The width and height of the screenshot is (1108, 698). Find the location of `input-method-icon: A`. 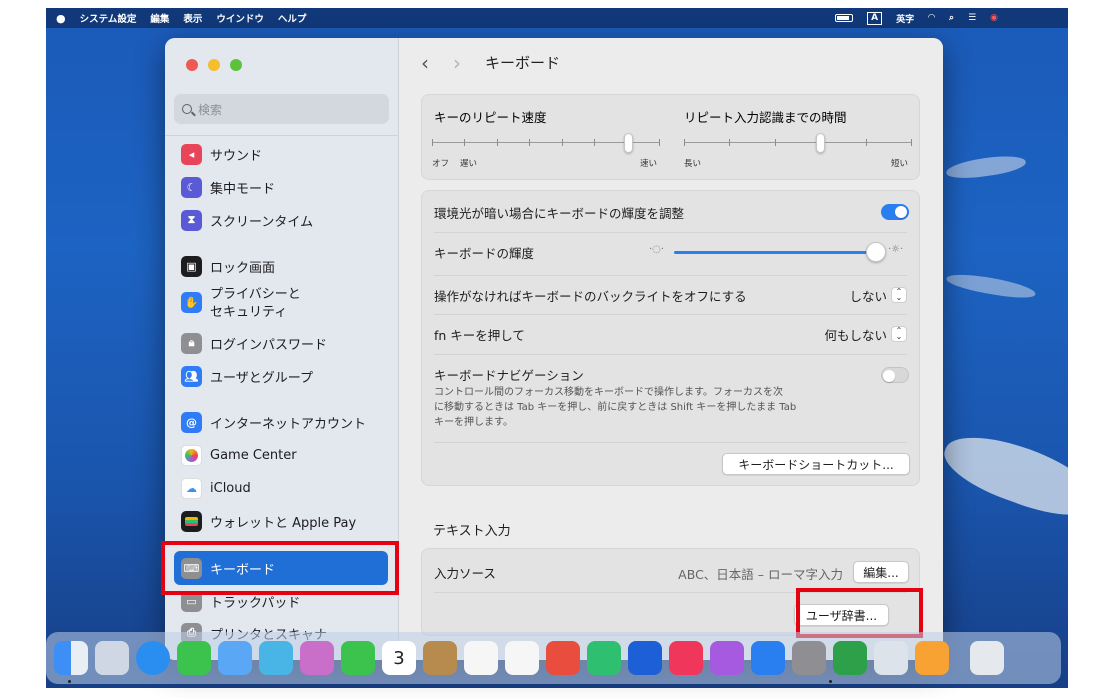

input-method-icon: A is located at coordinates (875, 18).